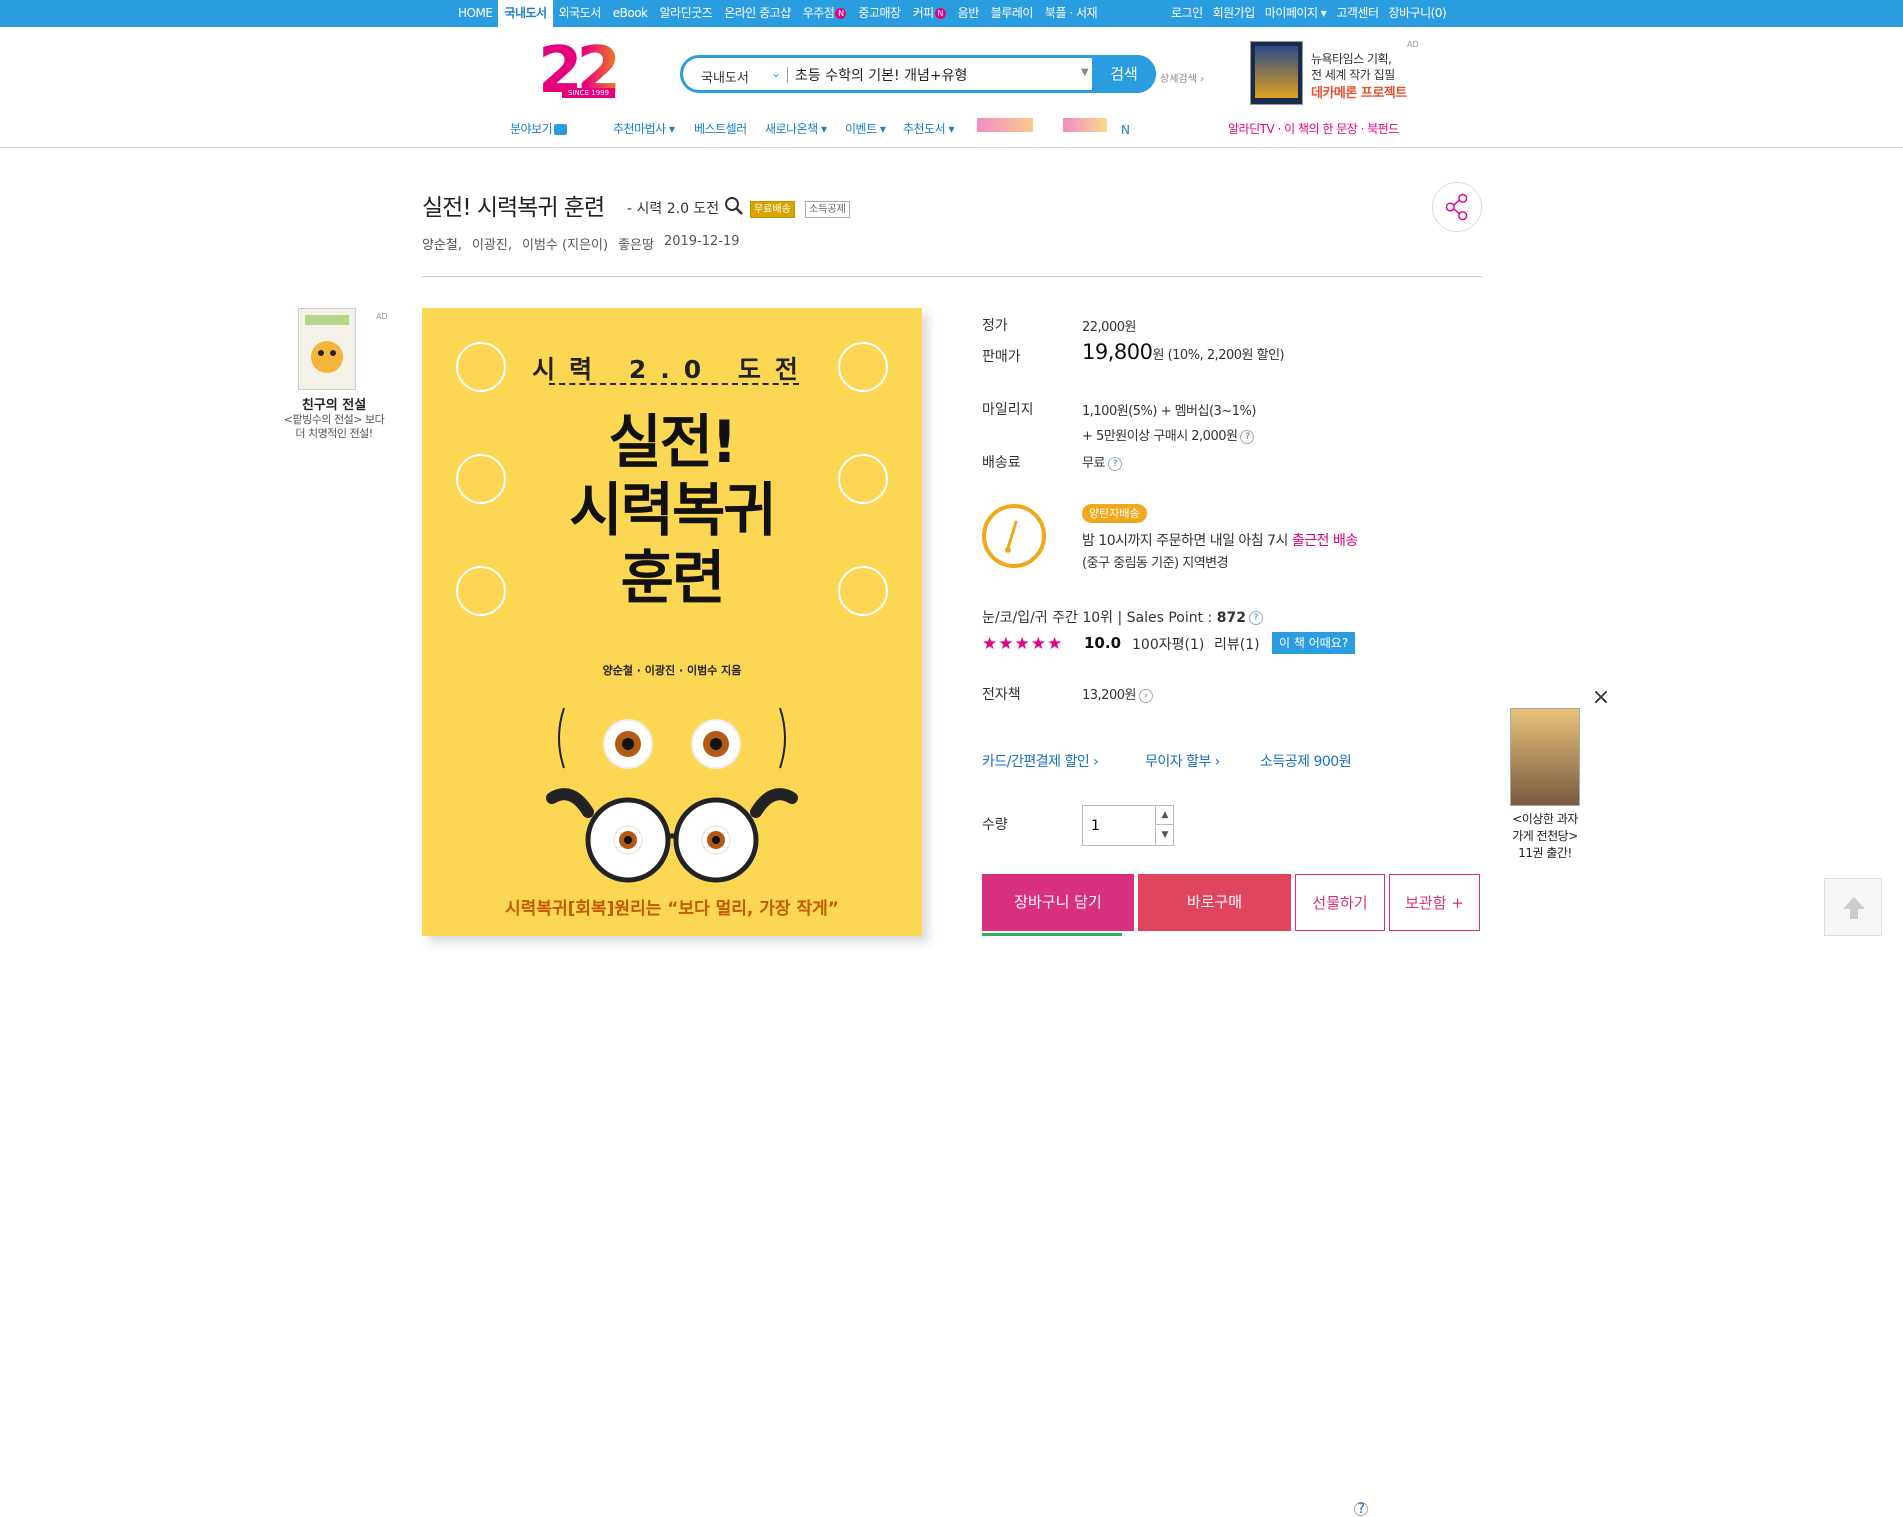  I want to click on nav-goods: 알라딘굿즈, so click(686, 13).